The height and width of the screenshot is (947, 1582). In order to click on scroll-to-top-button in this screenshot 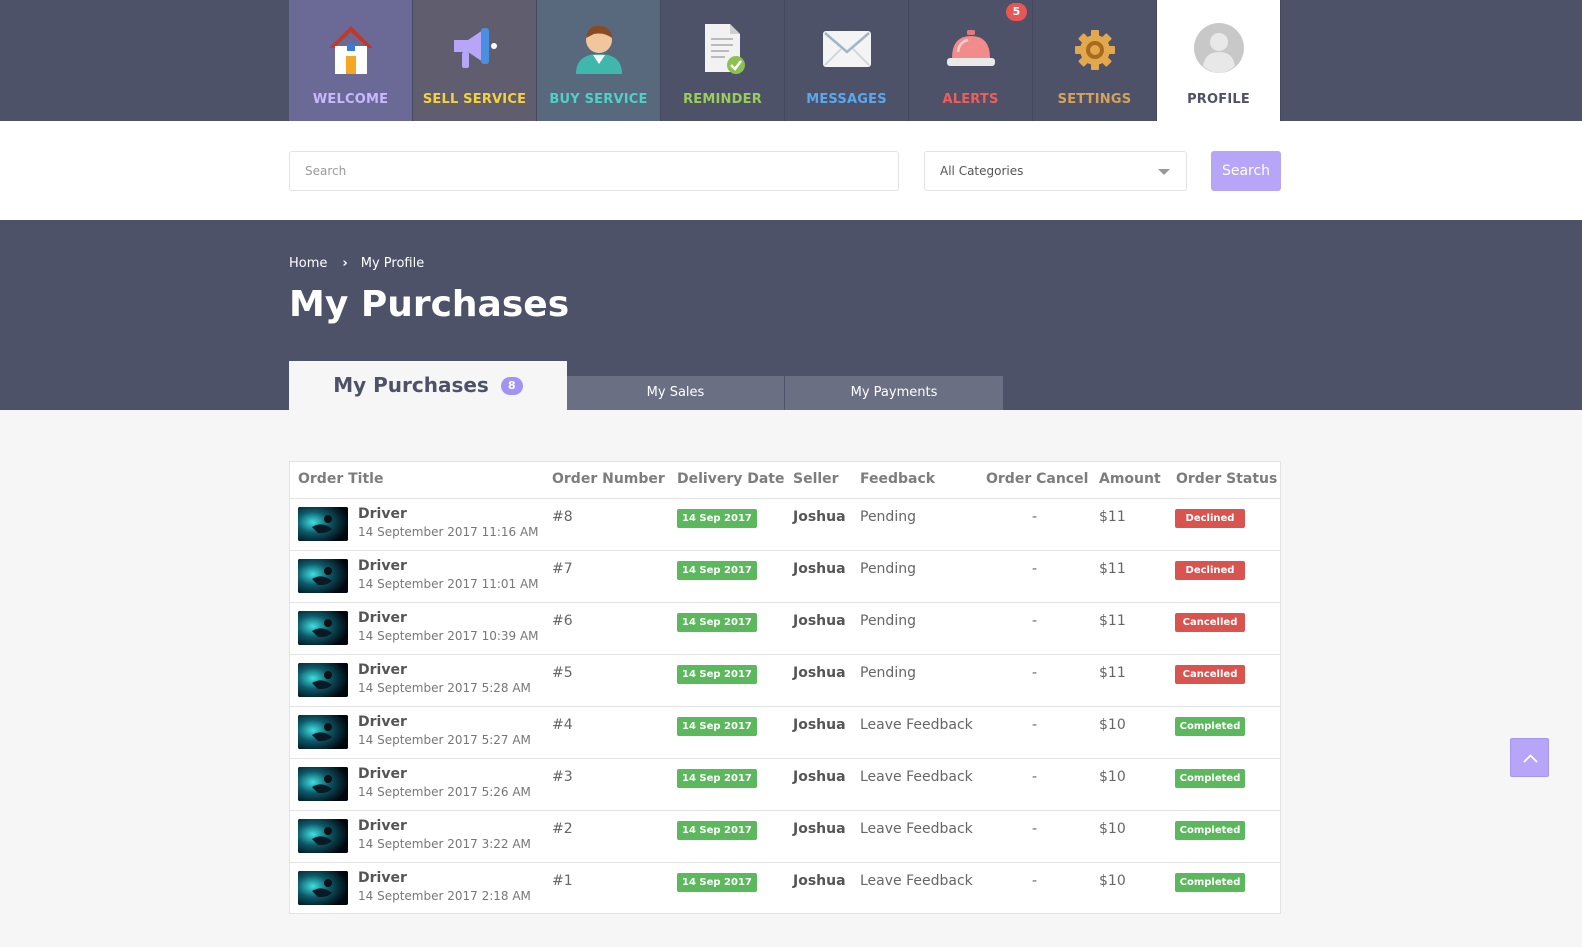, I will do `click(1529, 757)`.